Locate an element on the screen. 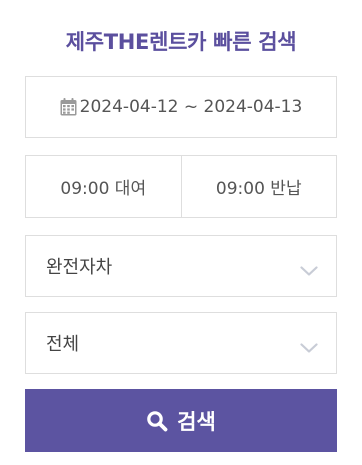 The image size is (362, 465). car-type-select: 완전자차 is located at coordinates (181, 266).